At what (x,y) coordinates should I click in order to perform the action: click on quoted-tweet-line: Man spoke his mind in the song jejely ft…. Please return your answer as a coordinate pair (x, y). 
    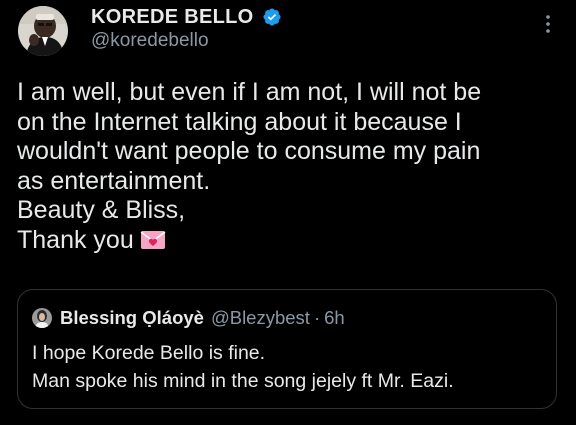
    Looking at the image, I should click on (243, 381).